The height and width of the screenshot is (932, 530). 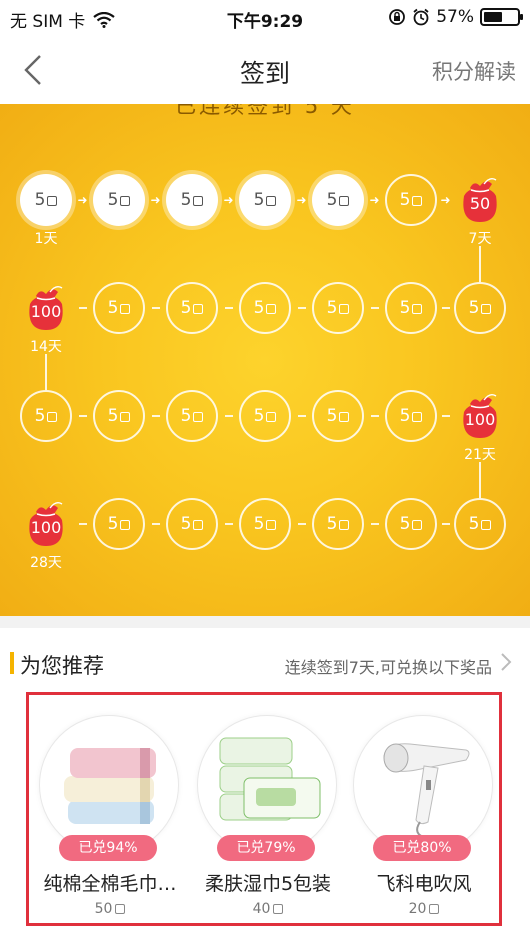 I want to click on reward-value: 50, so click(x=480, y=203).